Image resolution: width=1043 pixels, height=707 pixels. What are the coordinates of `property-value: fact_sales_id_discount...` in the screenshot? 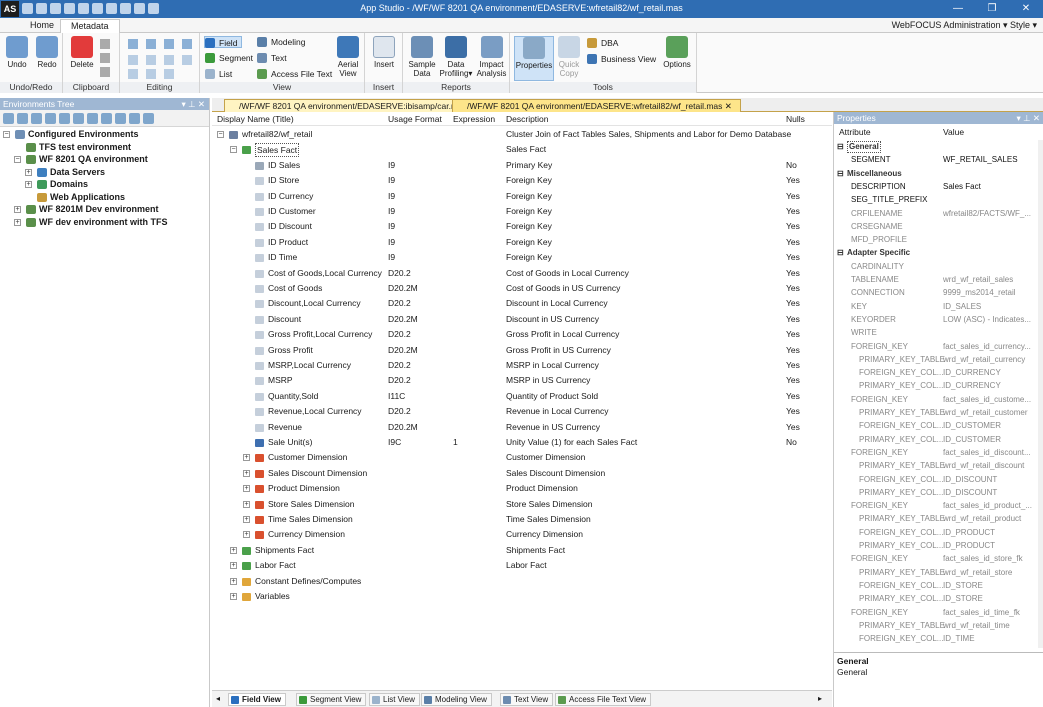 It's located at (987, 452).